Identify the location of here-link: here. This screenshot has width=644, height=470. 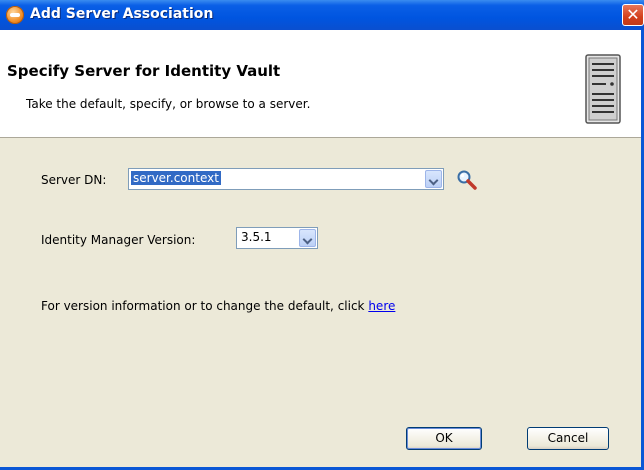
(381, 306).